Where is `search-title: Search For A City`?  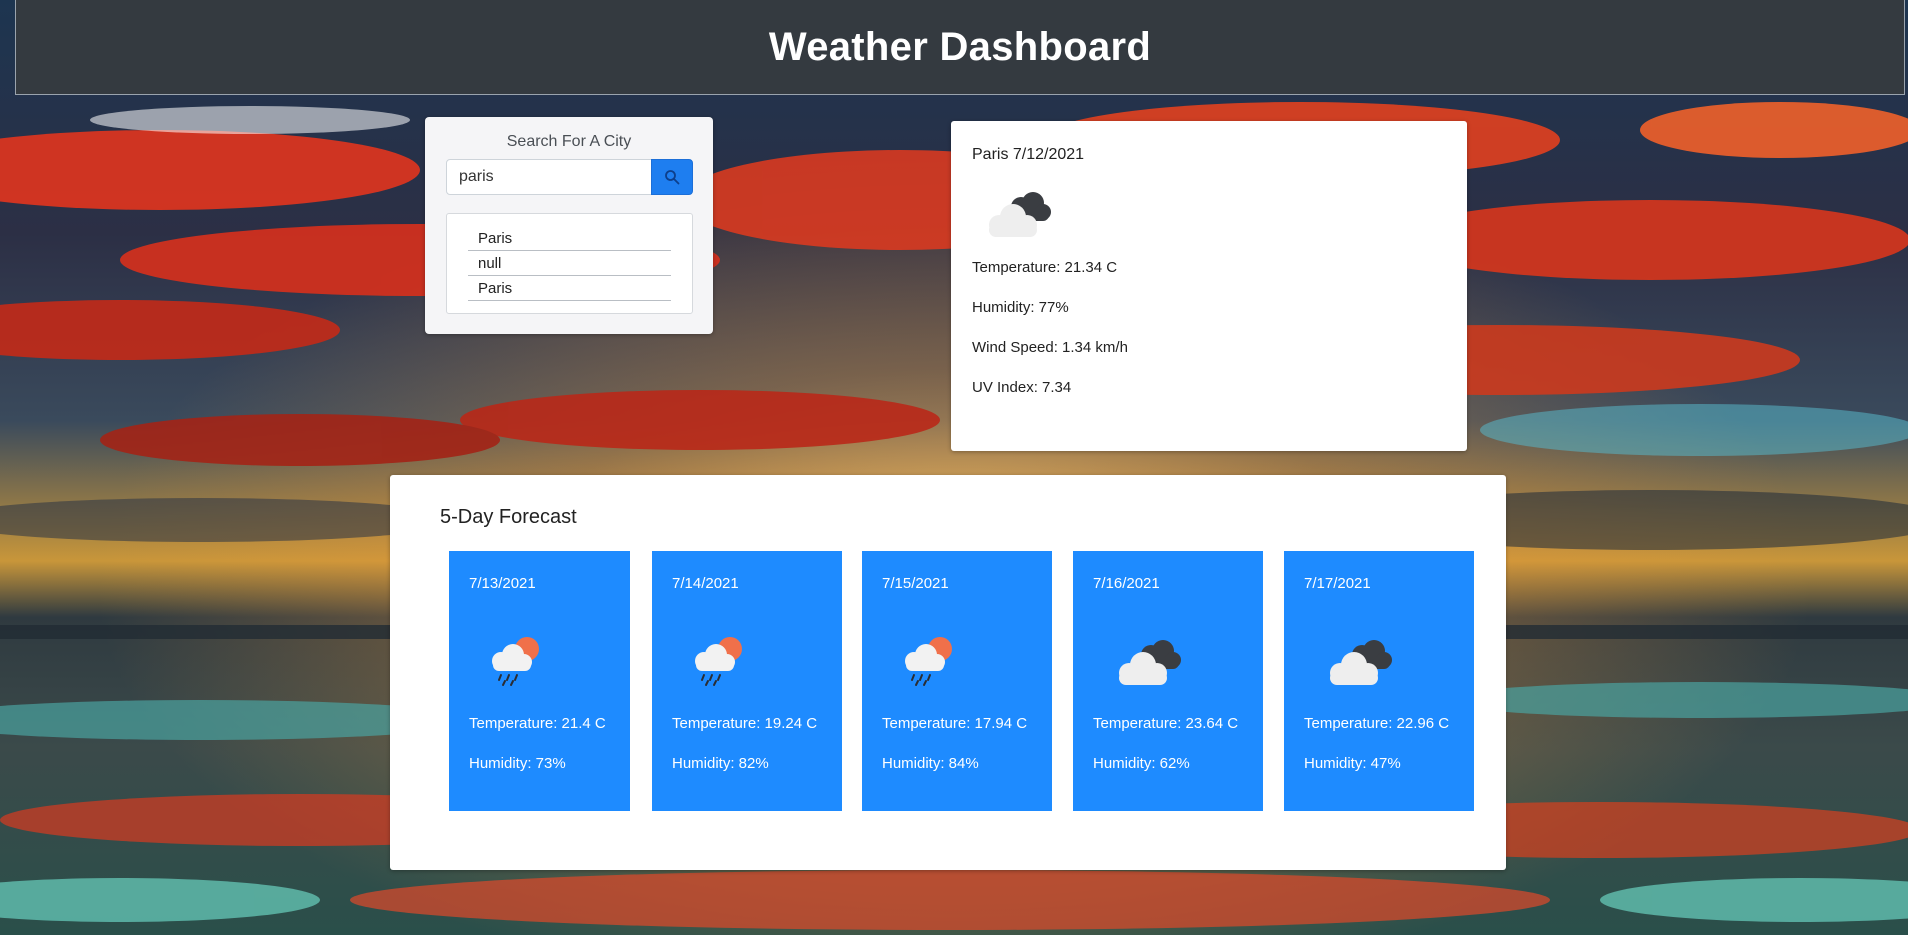 search-title: Search For A City is located at coordinates (569, 141).